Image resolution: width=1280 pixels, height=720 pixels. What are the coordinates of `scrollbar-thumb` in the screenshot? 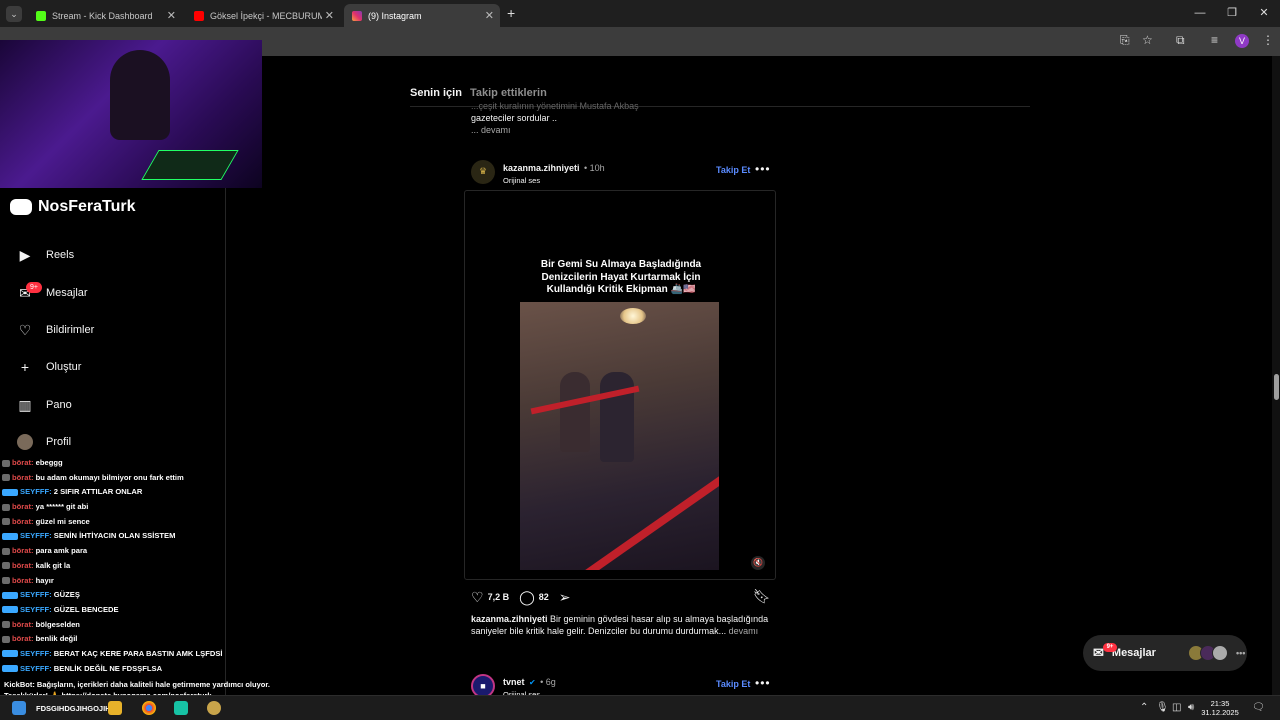 It's located at (1276, 387).